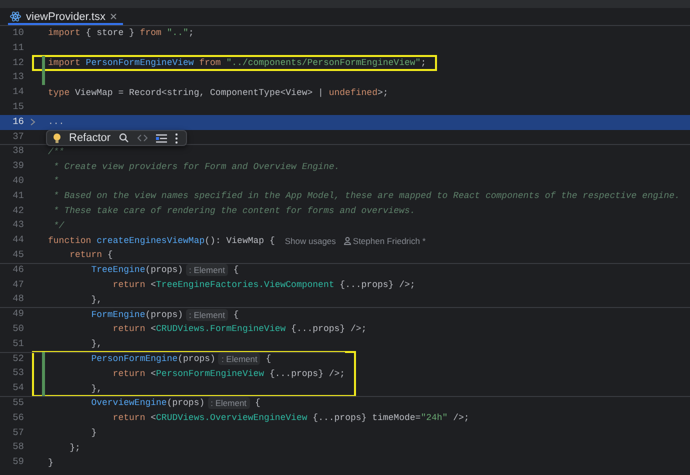 This screenshot has height=475, width=690. I want to click on code-token: undefined, so click(353, 93).